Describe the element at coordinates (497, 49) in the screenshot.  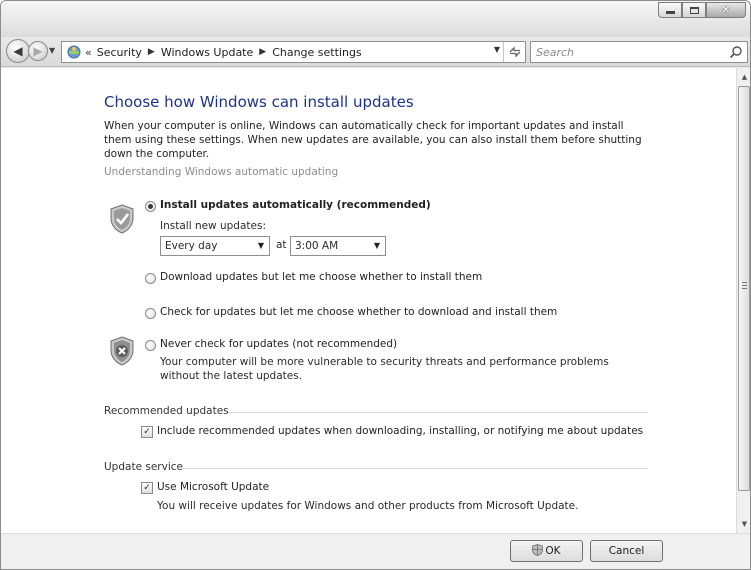
I see `address-dropdown-icon: ▼` at that location.